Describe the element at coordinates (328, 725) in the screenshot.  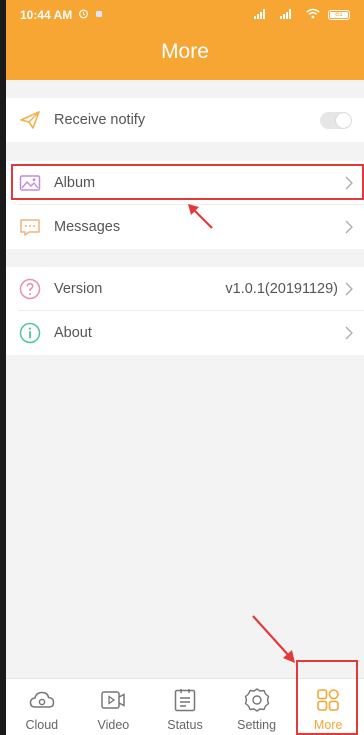
I see `tab-label: More` at that location.